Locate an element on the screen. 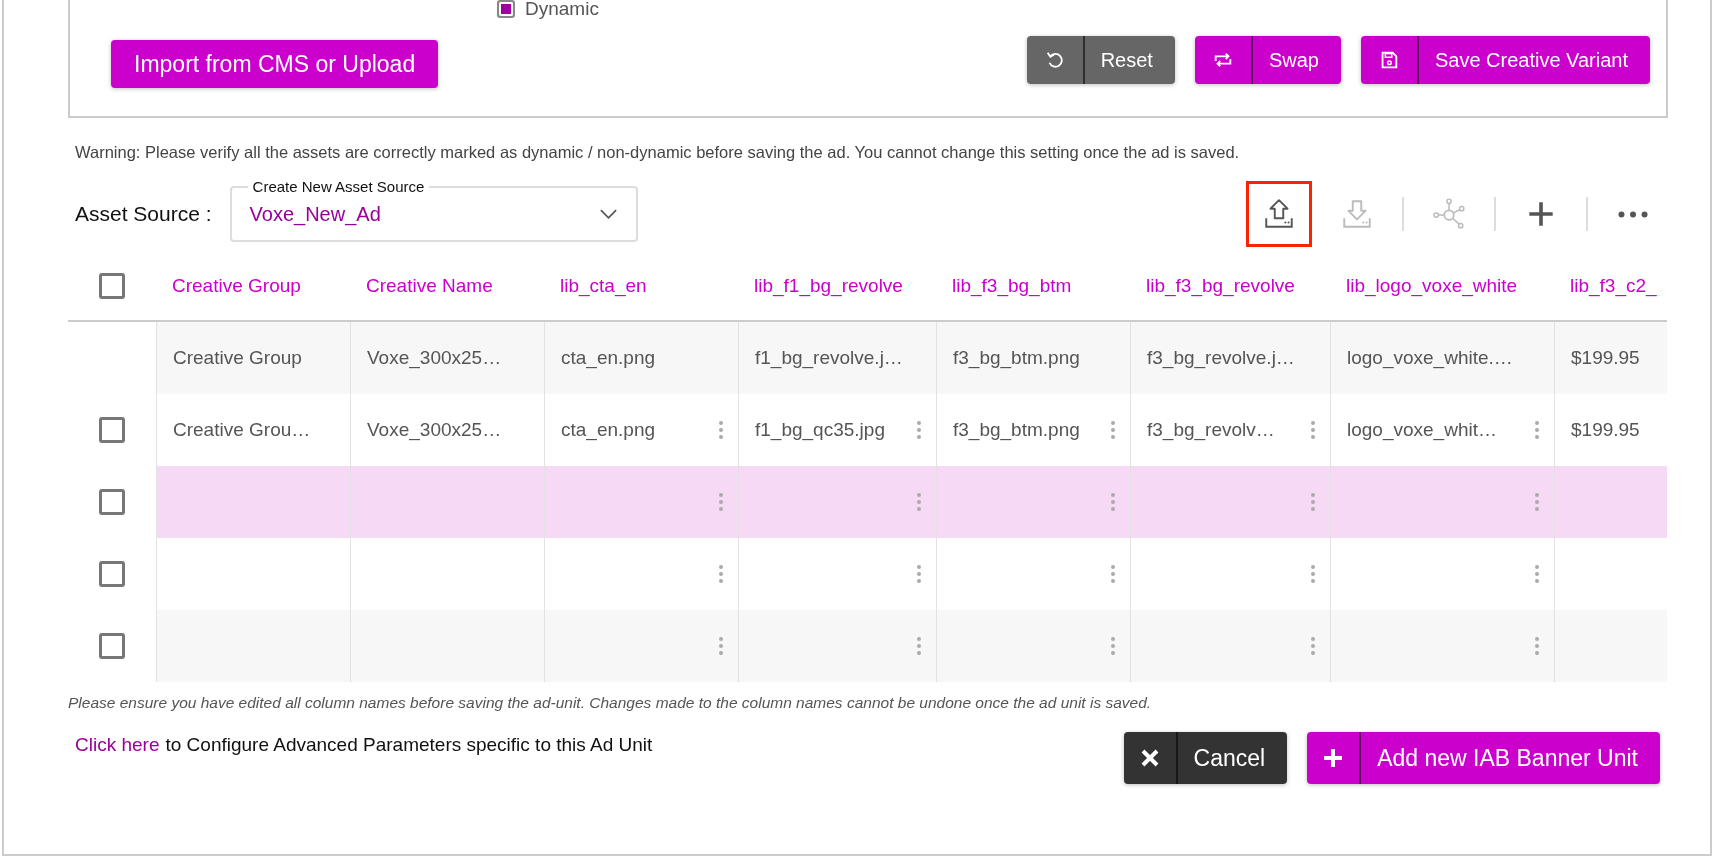 The image size is (1714, 858). dynamic-checkbox is located at coordinates (506, 9).